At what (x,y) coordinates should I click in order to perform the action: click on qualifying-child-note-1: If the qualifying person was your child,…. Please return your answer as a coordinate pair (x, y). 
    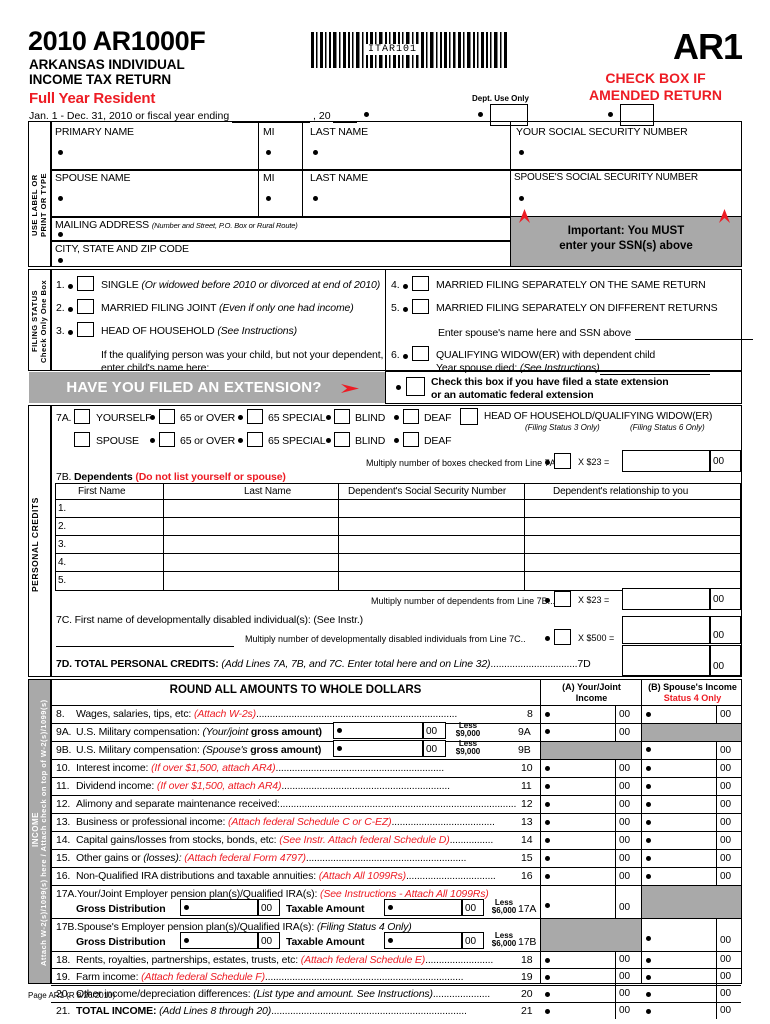
    Looking at the image, I should click on (242, 355).